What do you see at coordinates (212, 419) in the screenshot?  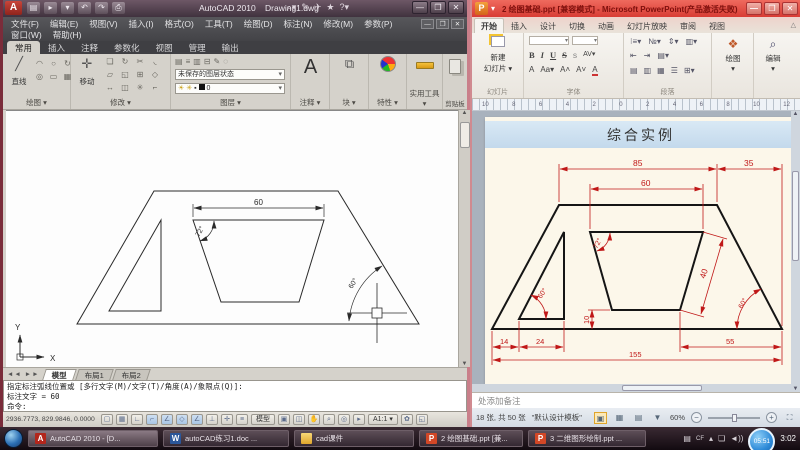 I see `ducs-toggle: ⊥` at bounding box center [212, 419].